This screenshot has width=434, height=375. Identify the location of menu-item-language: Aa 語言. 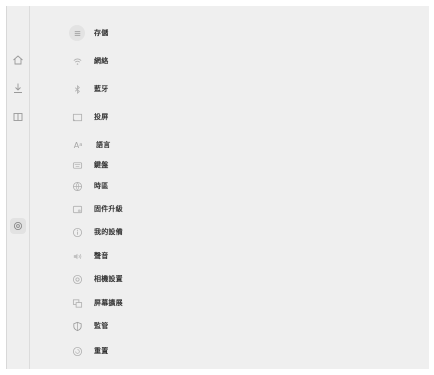
(89, 145).